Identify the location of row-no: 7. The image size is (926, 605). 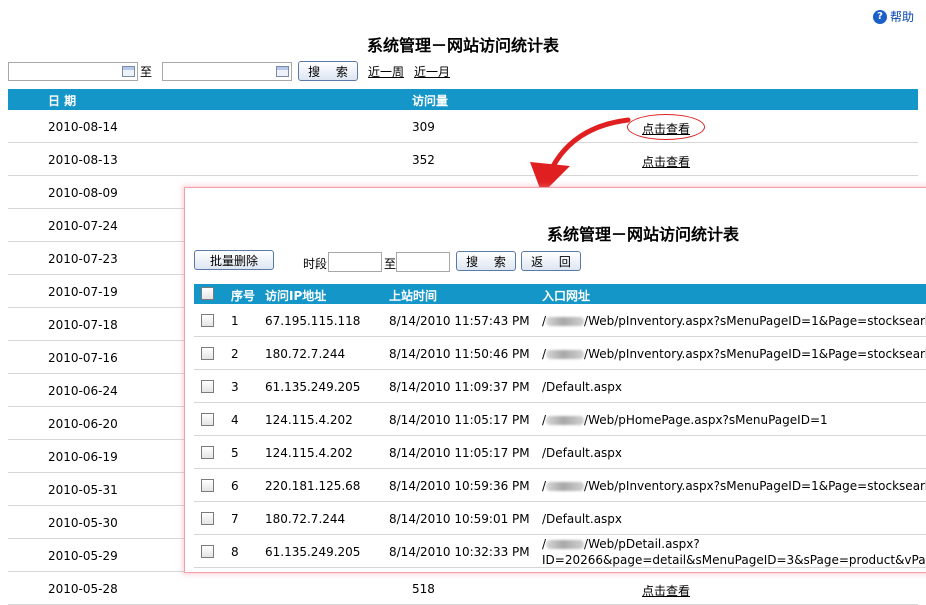
(235, 519).